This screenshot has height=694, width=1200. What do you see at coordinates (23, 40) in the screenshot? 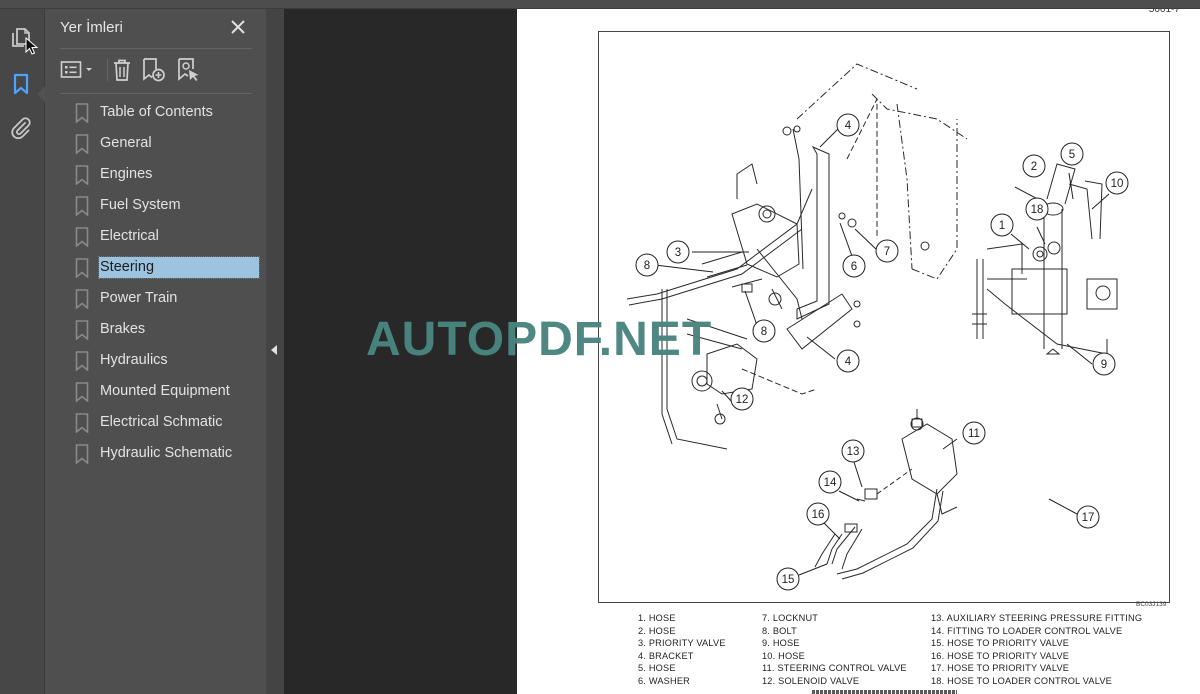
I see `page-thumbnails-button` at bounding box center [23, 40].